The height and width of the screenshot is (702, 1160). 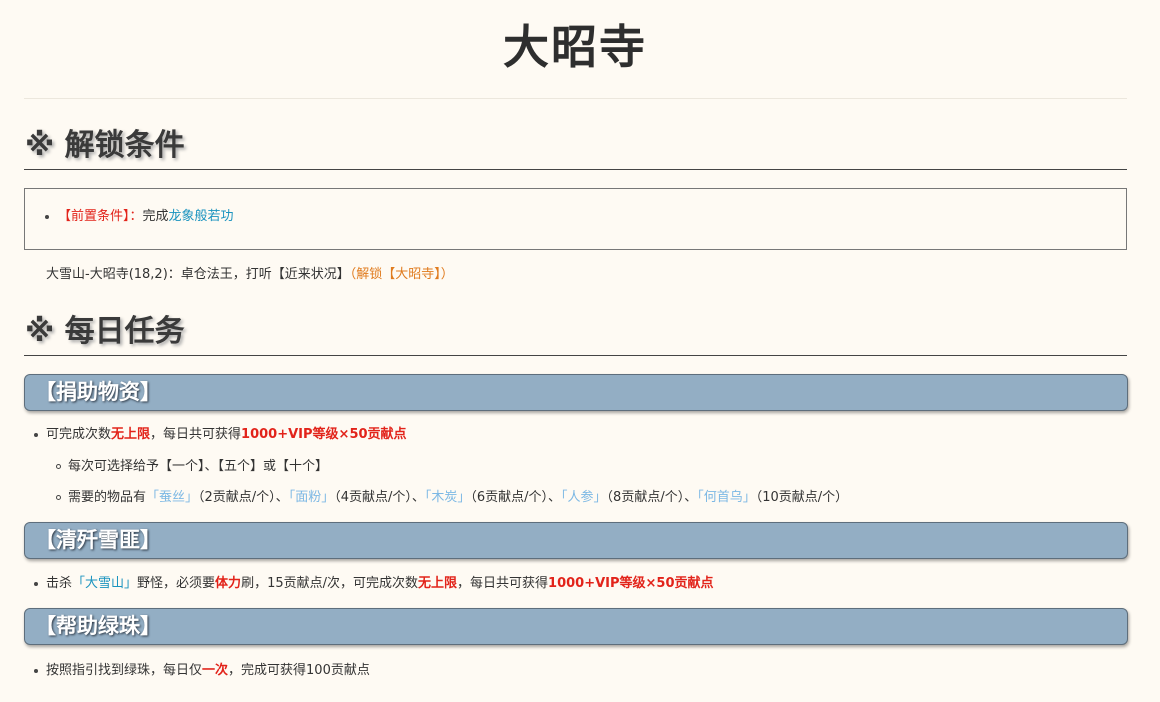 What do you see at coordinates (98, 392) in the screenshot?
I see `donate-section-title: 【捐助物资】` at bounding box center [98, 392].